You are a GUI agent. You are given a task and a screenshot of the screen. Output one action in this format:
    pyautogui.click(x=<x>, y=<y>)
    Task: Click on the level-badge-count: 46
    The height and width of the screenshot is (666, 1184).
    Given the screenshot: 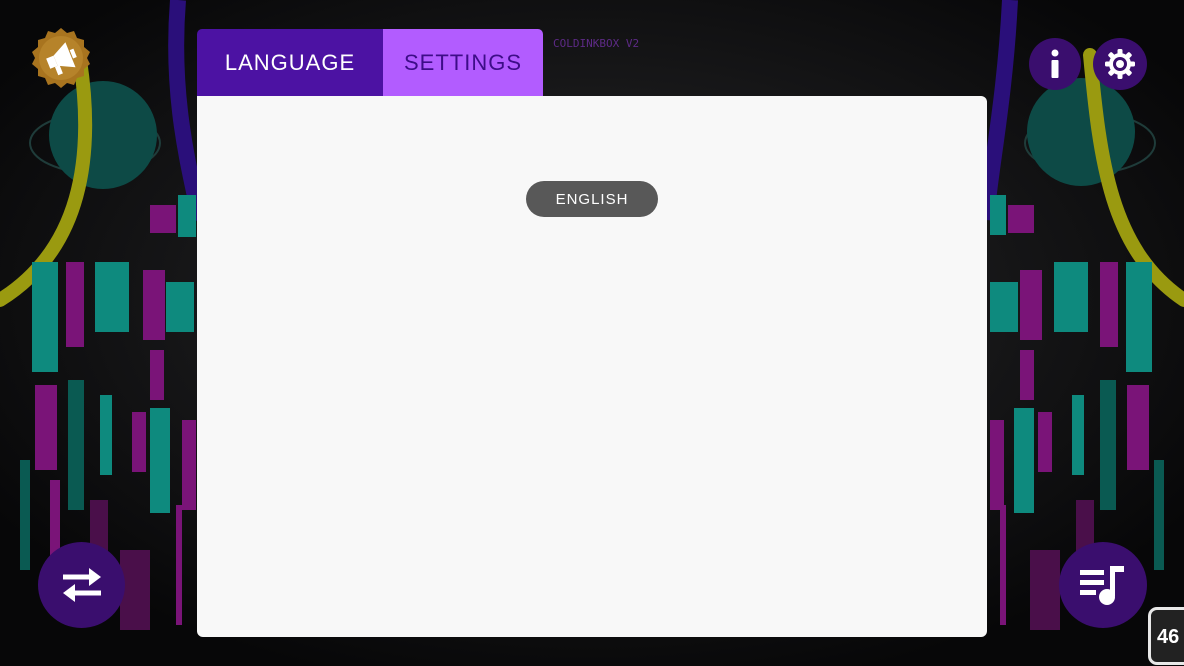 What is the action you would take?
    pyautogui.click(x=1168, y=637)
    